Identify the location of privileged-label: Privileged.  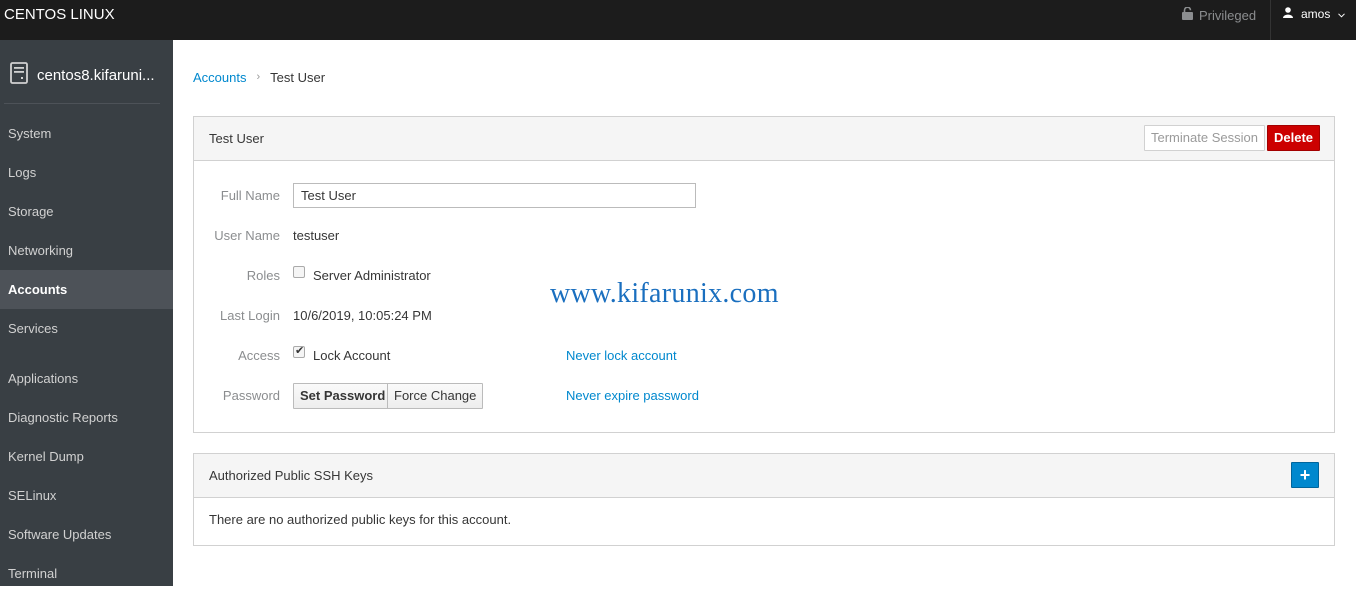
(1228, 15).